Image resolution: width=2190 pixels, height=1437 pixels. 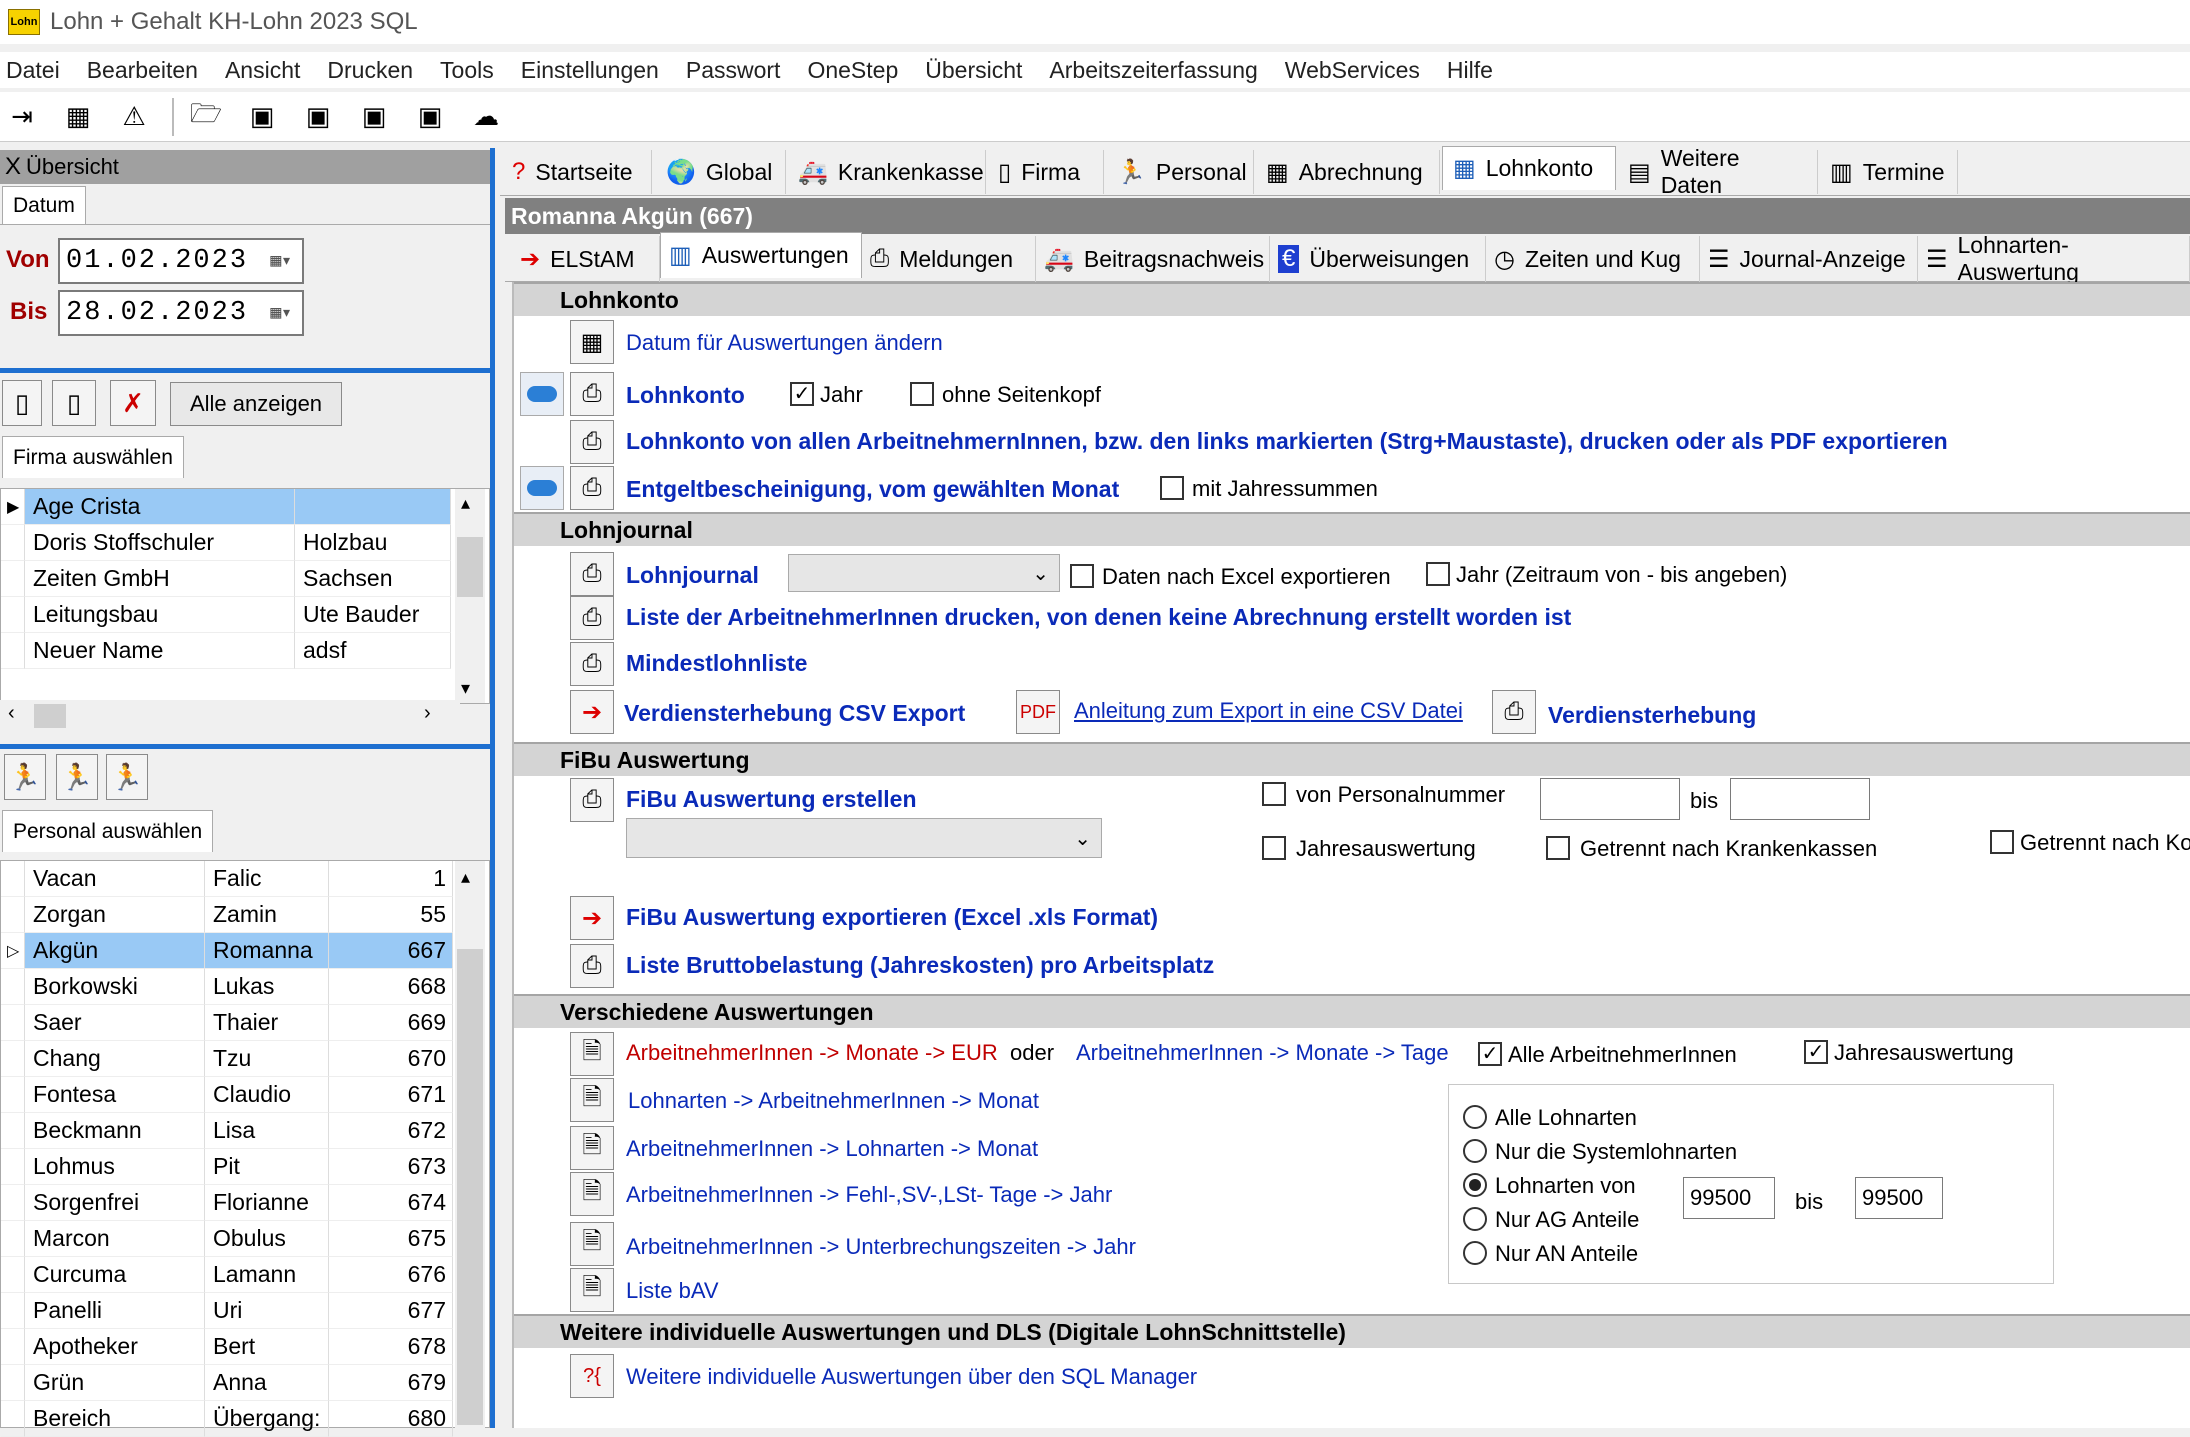 I want to click on staff-row: Zorgan Zamin 55, so click(x=227, y=915).